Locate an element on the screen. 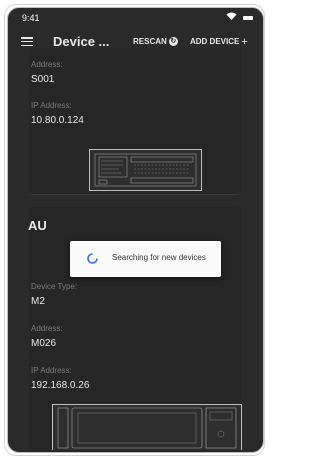 Image resolution: width=320 pixels, height=460 pixels. battery-icon is located at coordinates (248, 18).